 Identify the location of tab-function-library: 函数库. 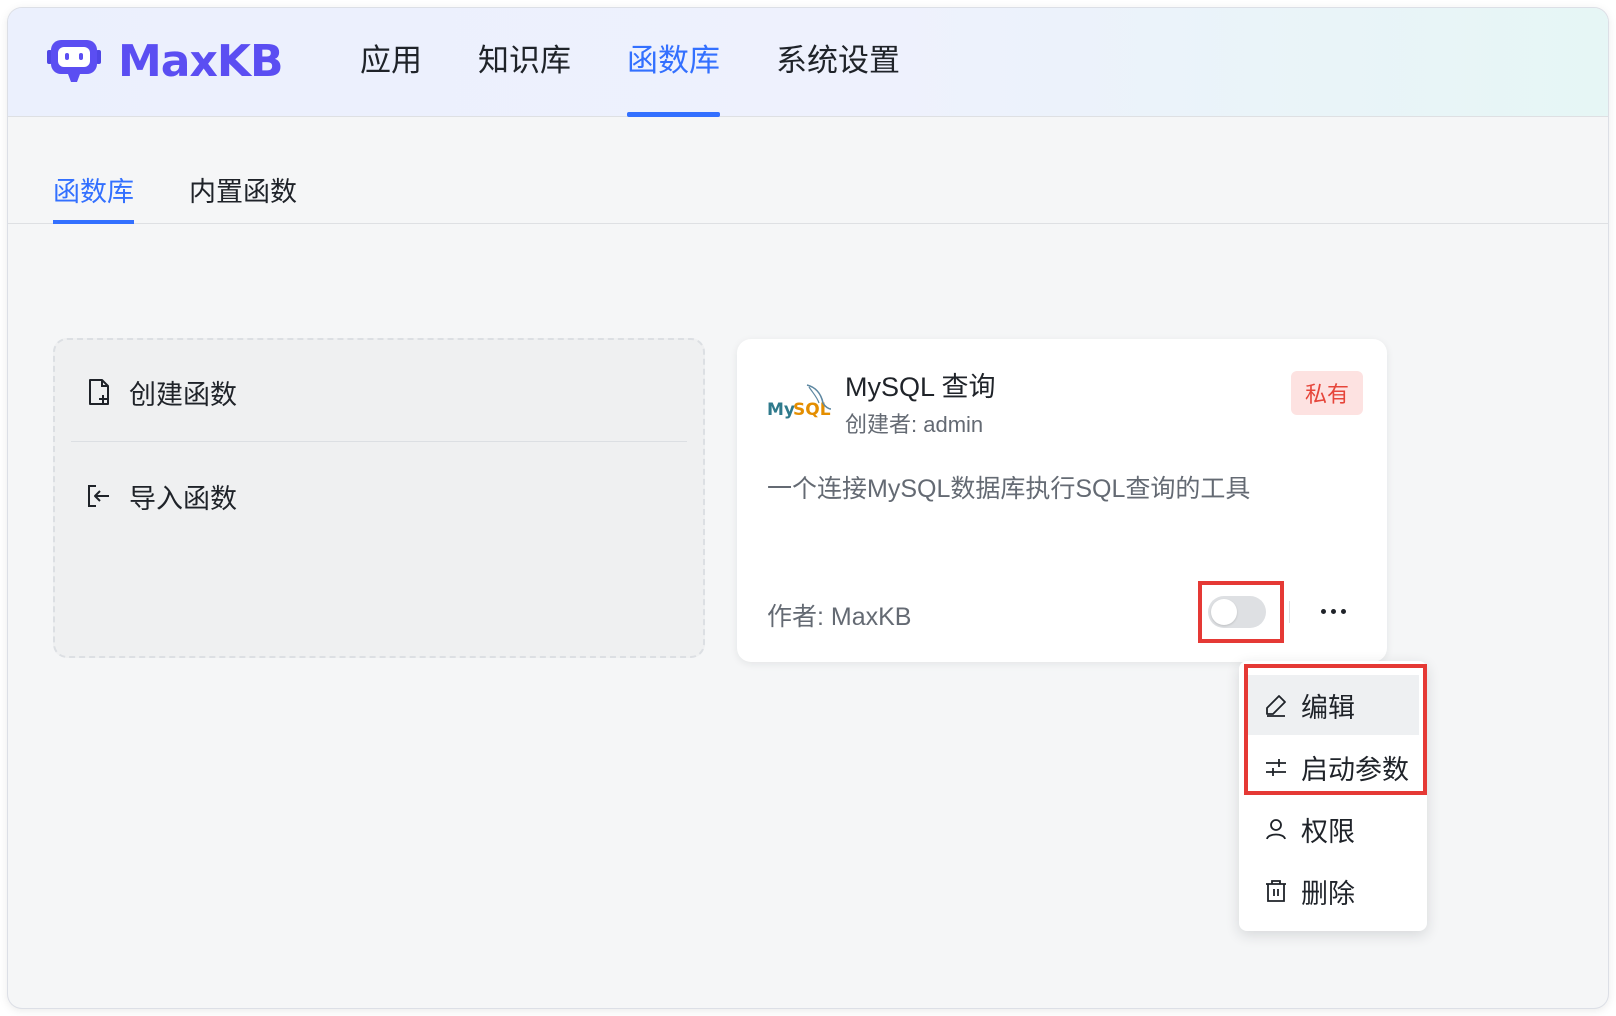
(93, 197).